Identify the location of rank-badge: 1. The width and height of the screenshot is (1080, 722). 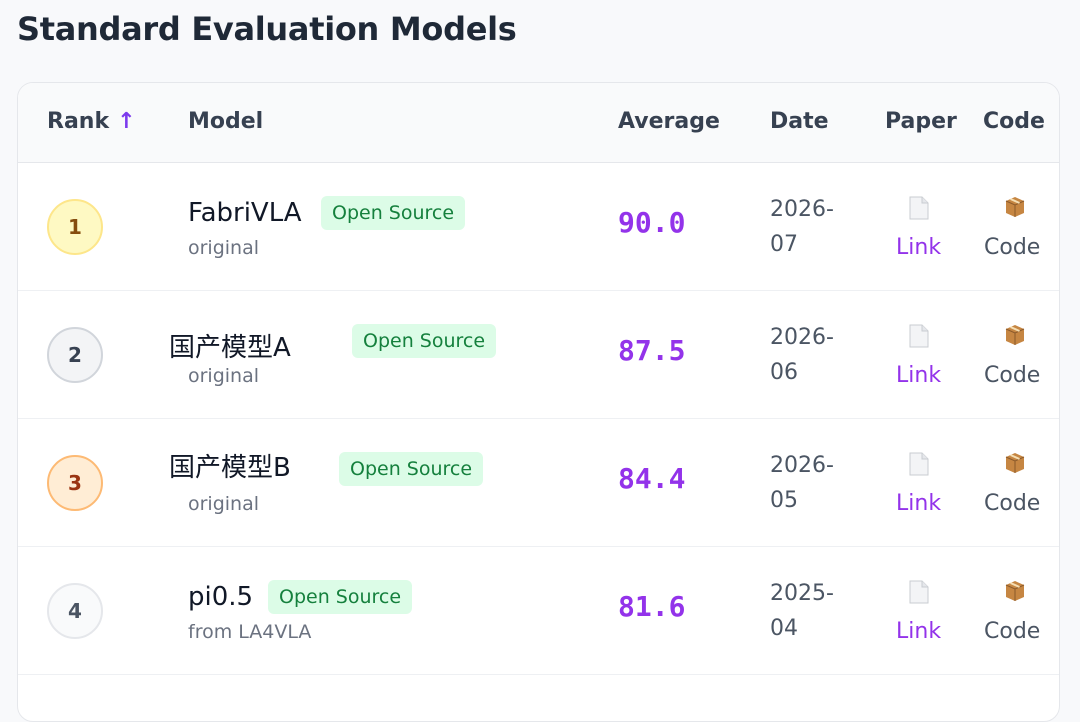
(75, 227).